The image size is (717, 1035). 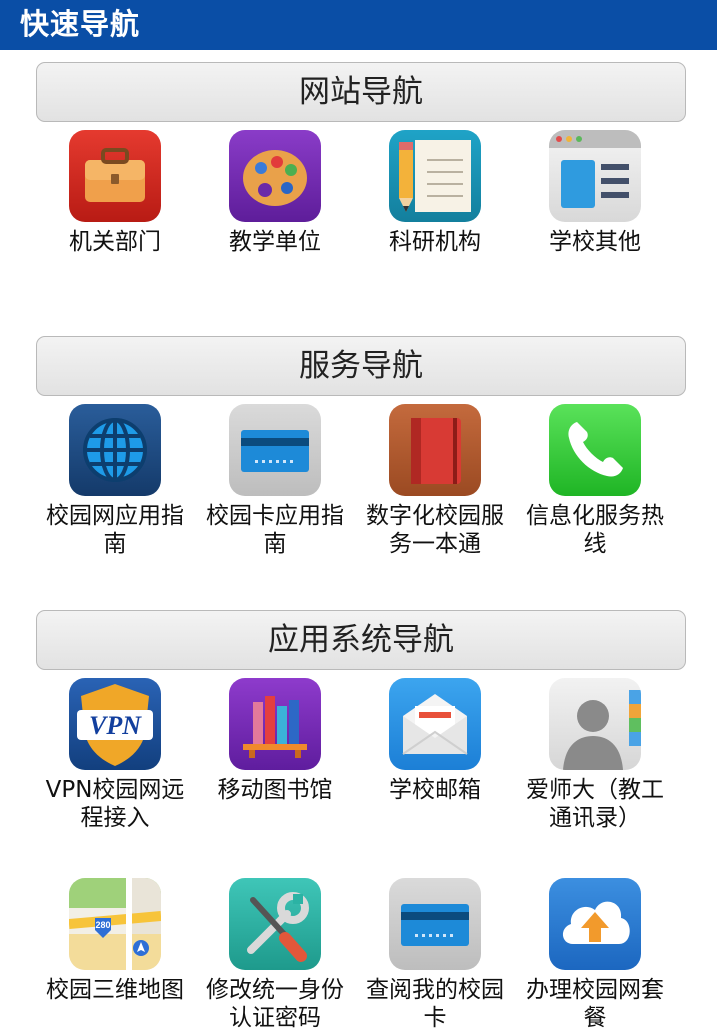 What do you see at coordinates (115, 176) in the screenshot?
I see `briefcase-icon` at bounding box center [115, 176].